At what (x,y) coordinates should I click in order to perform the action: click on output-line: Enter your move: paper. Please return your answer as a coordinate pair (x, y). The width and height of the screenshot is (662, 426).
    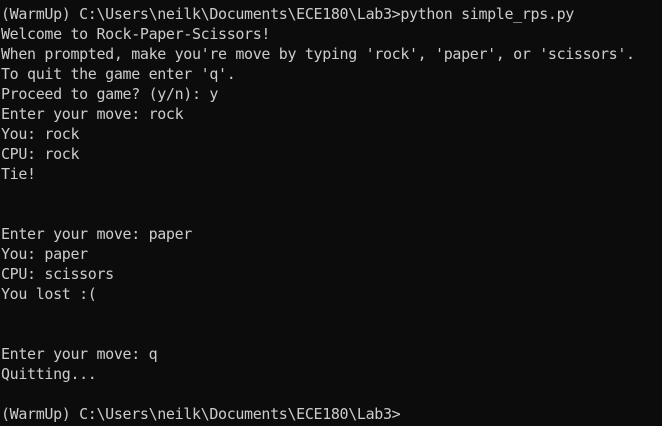
    Looking at the image, I should click on (96, 234).